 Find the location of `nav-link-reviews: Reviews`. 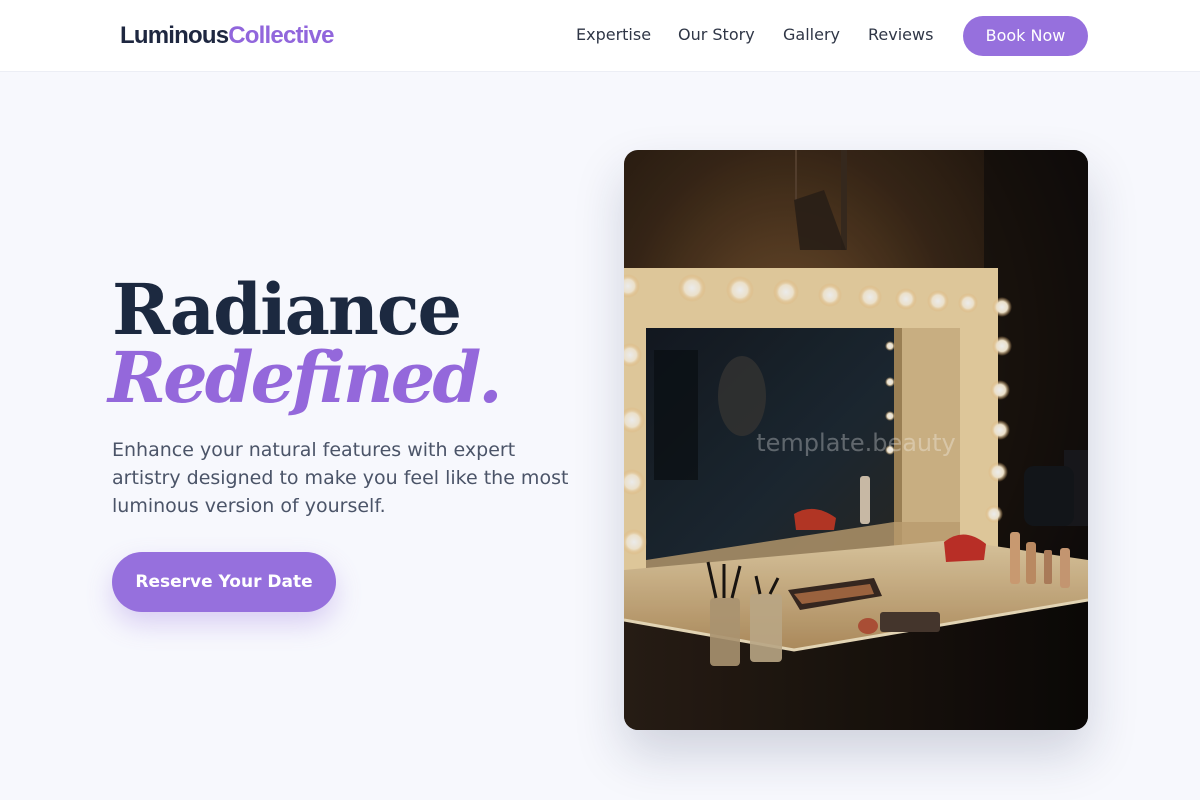

nav-link-reviews: Reviews is located at coordinates (900, 35).